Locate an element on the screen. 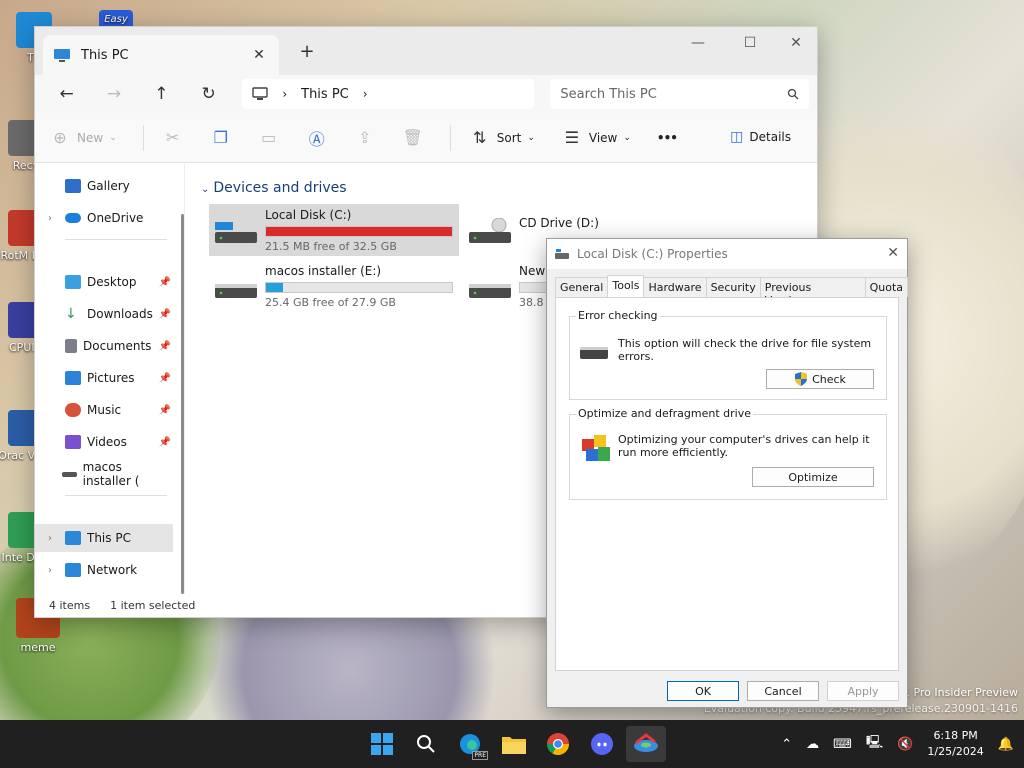 Image resolution: width=1024 pixels, height=768 pixels. rename-button: Ⓐ is located at coordinates (317, 138).